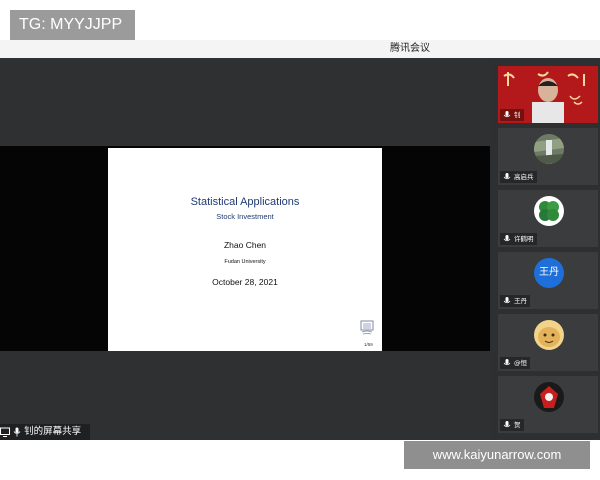 This screenshot has width=600, height=480. I want to click on screen-share-label: 钊的屏幕共享, so click(53, 431).